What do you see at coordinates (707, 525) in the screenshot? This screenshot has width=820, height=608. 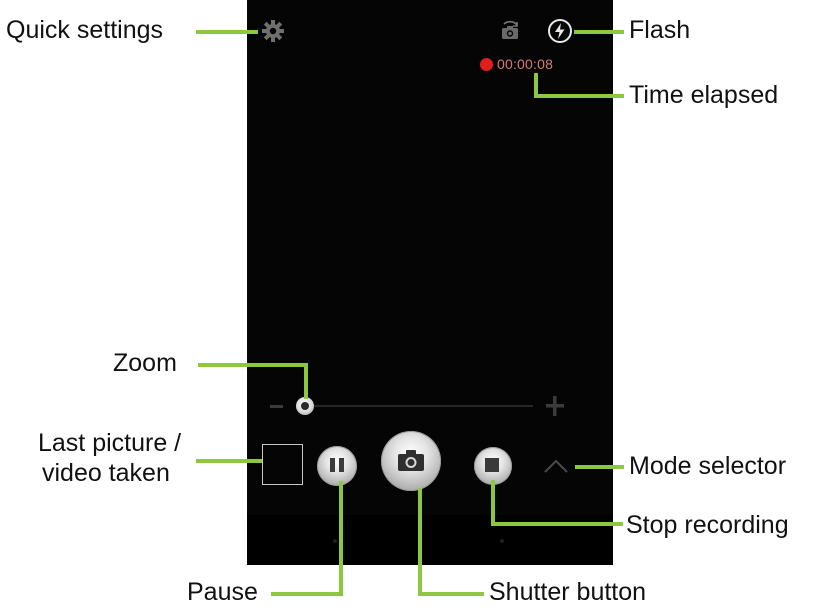 I see `callout-stop-recording: Stop recording` at bounding box center [707, 525].